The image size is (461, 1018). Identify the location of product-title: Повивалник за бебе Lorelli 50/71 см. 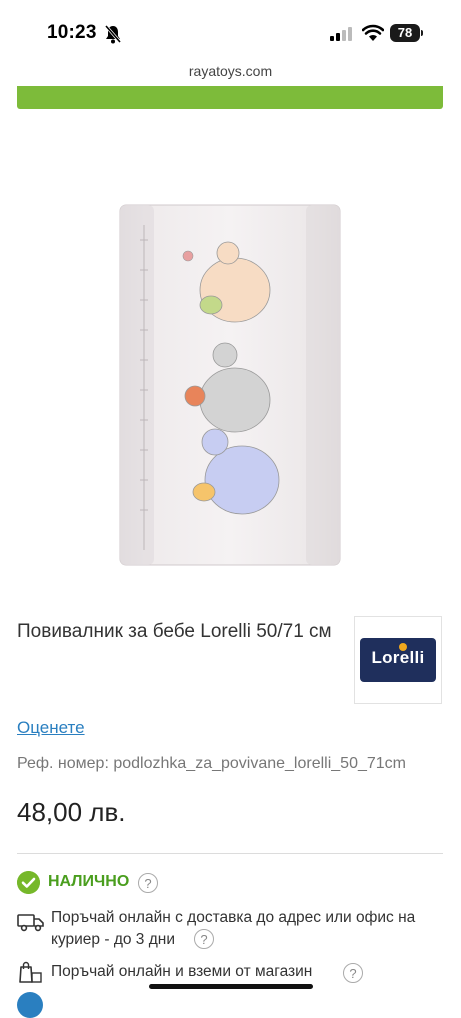
(174, 631).